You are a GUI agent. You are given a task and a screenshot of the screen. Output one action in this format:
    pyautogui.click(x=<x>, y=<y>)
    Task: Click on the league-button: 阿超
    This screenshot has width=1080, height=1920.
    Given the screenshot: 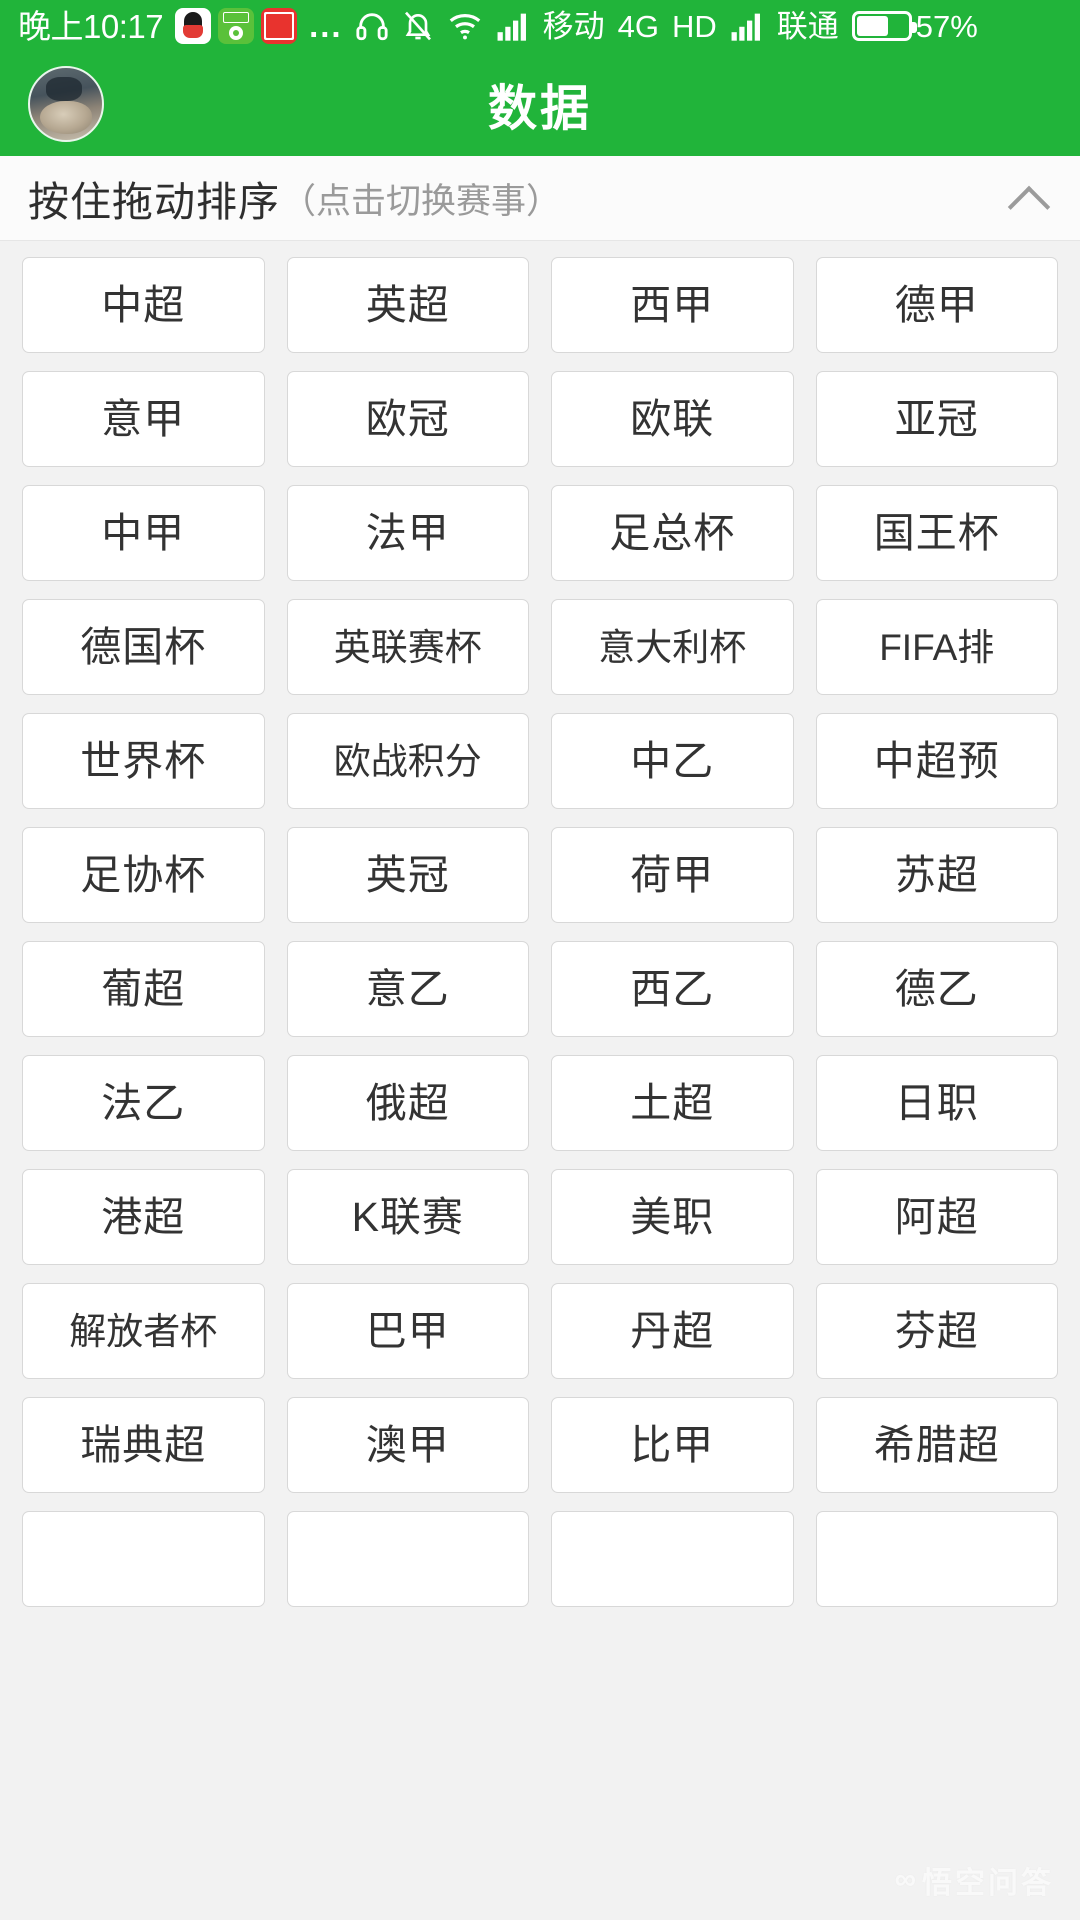 What is the action you would take?
    pyautogui.click(x=936, y=1217)
    